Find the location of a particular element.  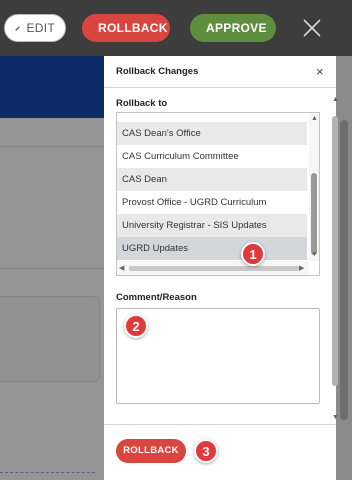

listbox-scroll-thumb is located at coordinates (314, 214).